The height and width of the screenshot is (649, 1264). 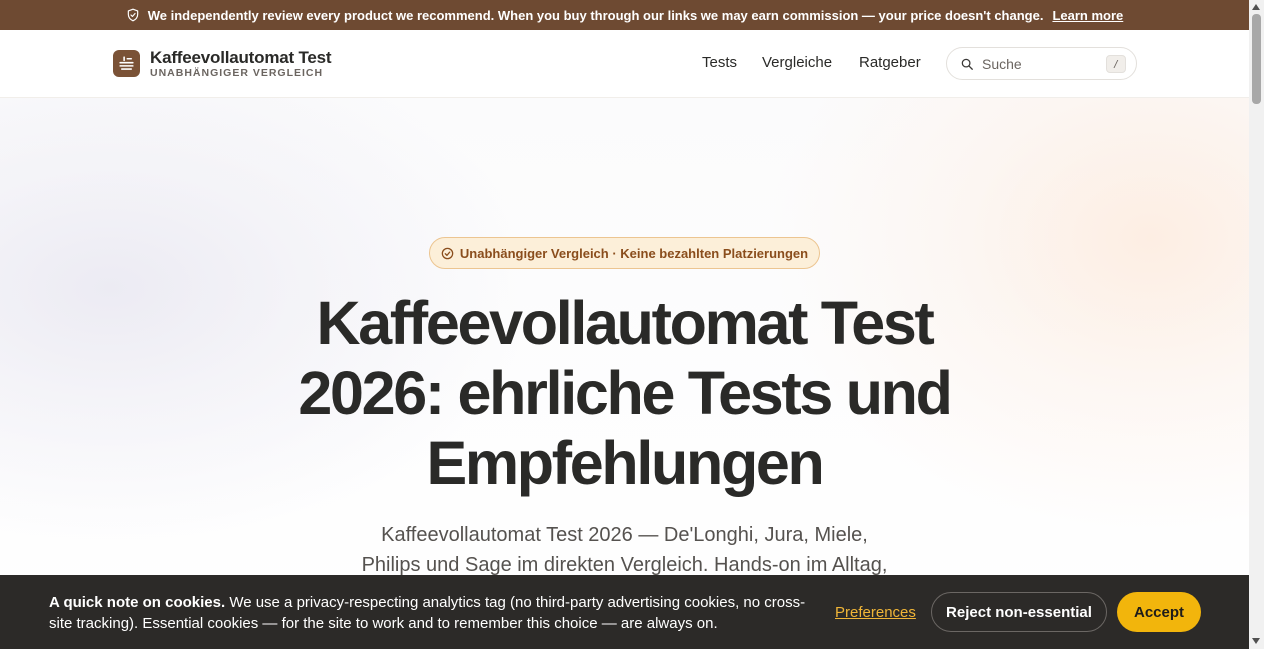 What do you see at coordinates (1256, 324) in the screenshot?
I see `page-scrollbar` at bounding box center [1256, 324].